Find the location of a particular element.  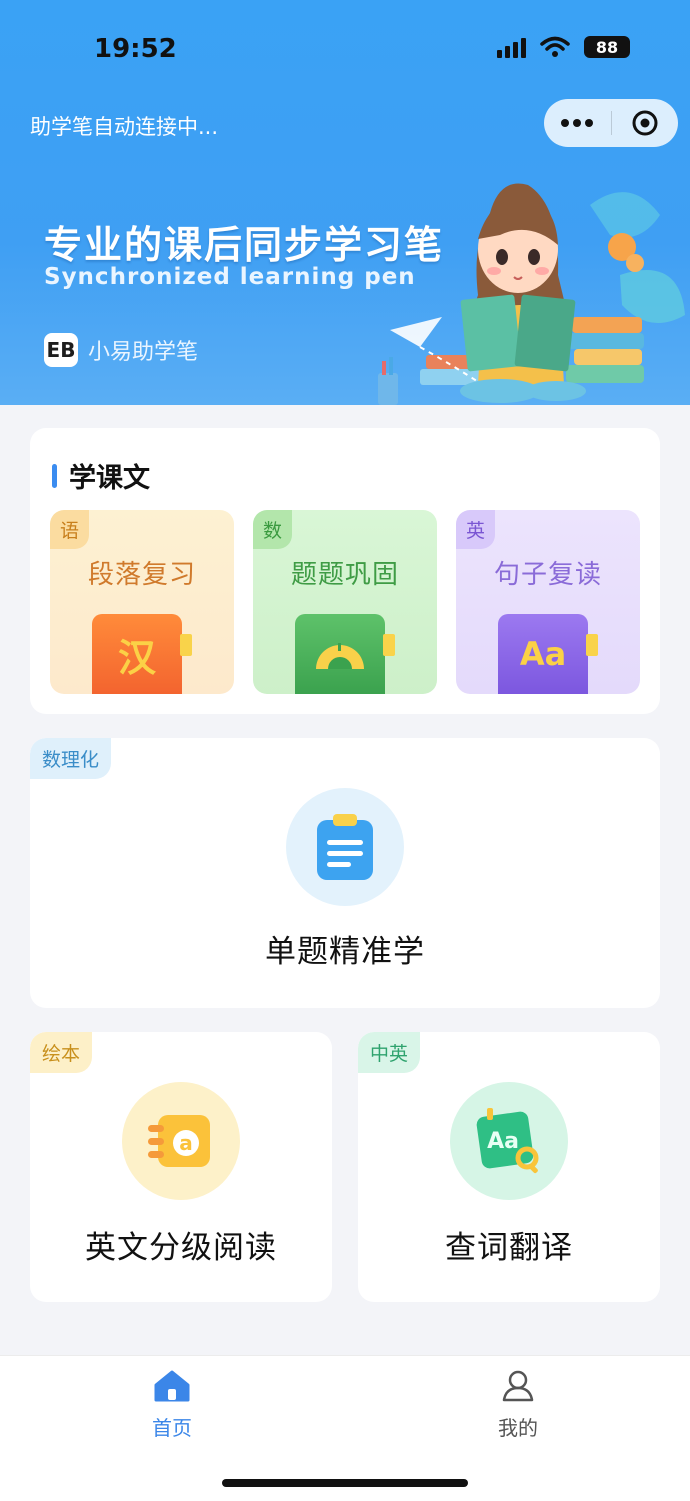

section-accent-bar is located at coordinates (54, 475).